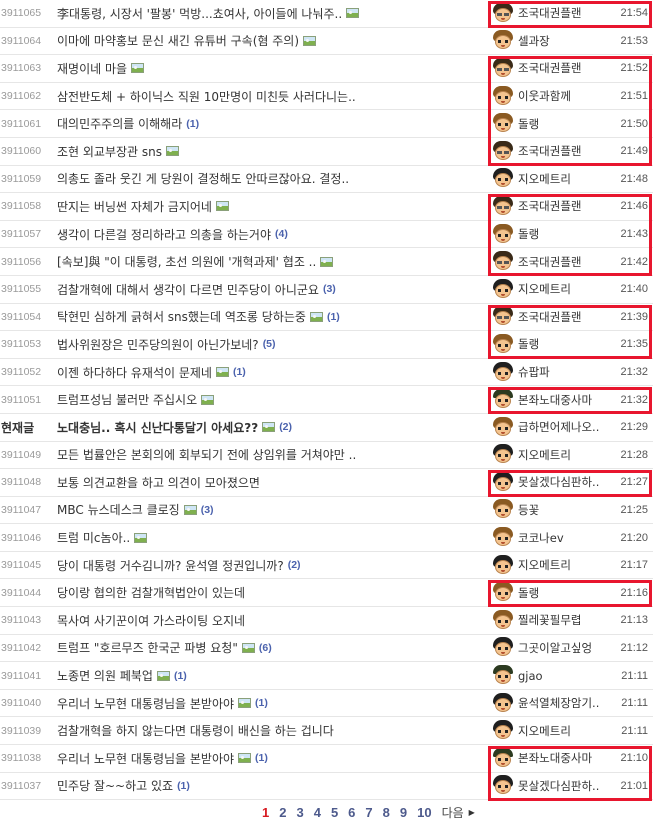 Image resolution: width=653 pixels, height=824 pixels. I want to click on post-title-link: 이젠 하다하다 유재석이 문제네 (1), so click(272, 372).